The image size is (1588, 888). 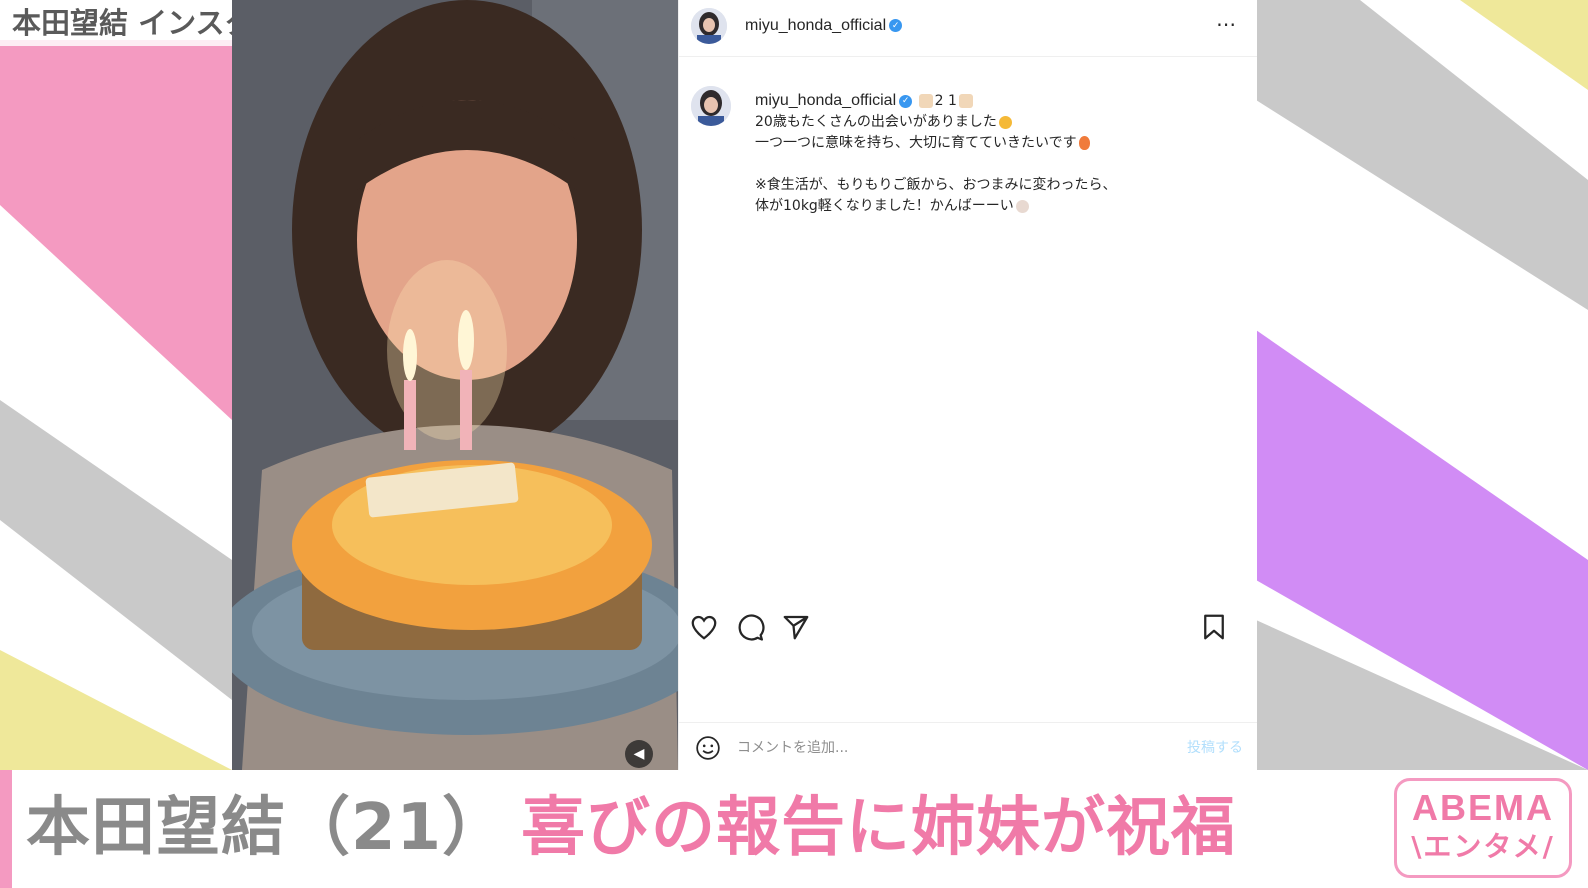 What do you see at coordinates (704, 627) in the screenshot?
I see `heart-icon` at bounding box center [704, 627].